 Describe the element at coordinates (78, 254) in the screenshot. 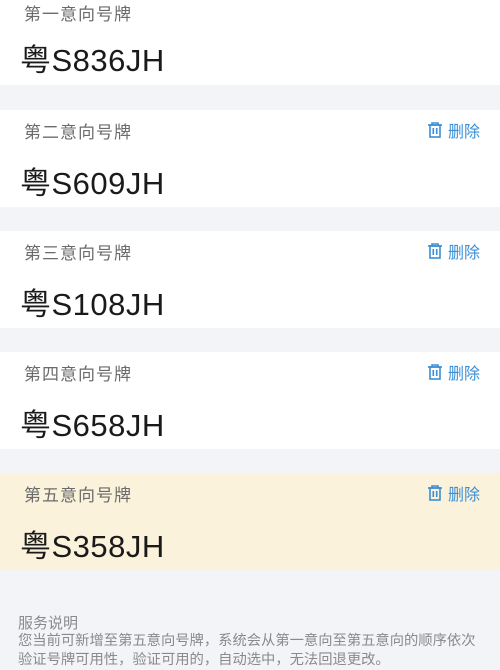

I see `plate-card-label: 第三意向号牌` at that location.